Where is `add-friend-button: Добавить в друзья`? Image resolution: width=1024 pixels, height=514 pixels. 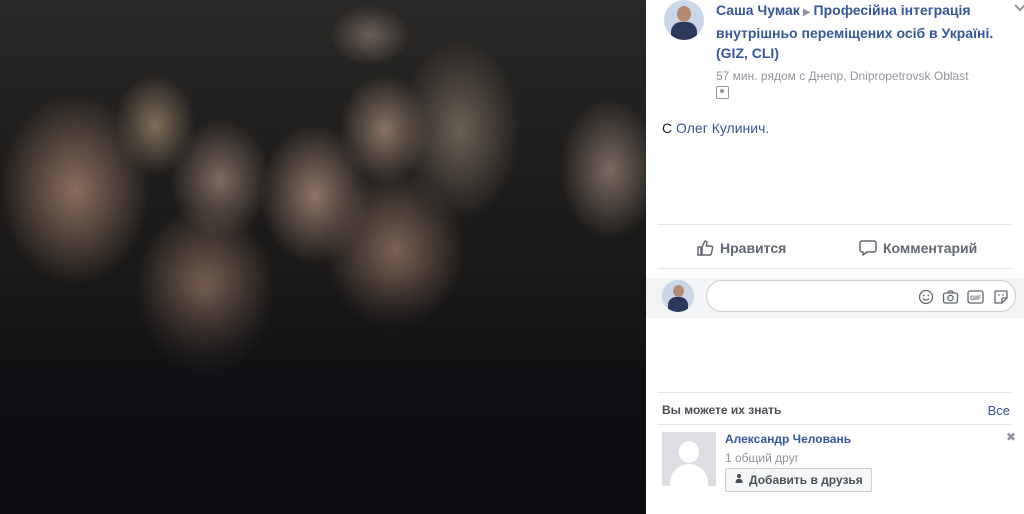 add-friend-button: Добавить в друзья is located at coordinates (798, 480).